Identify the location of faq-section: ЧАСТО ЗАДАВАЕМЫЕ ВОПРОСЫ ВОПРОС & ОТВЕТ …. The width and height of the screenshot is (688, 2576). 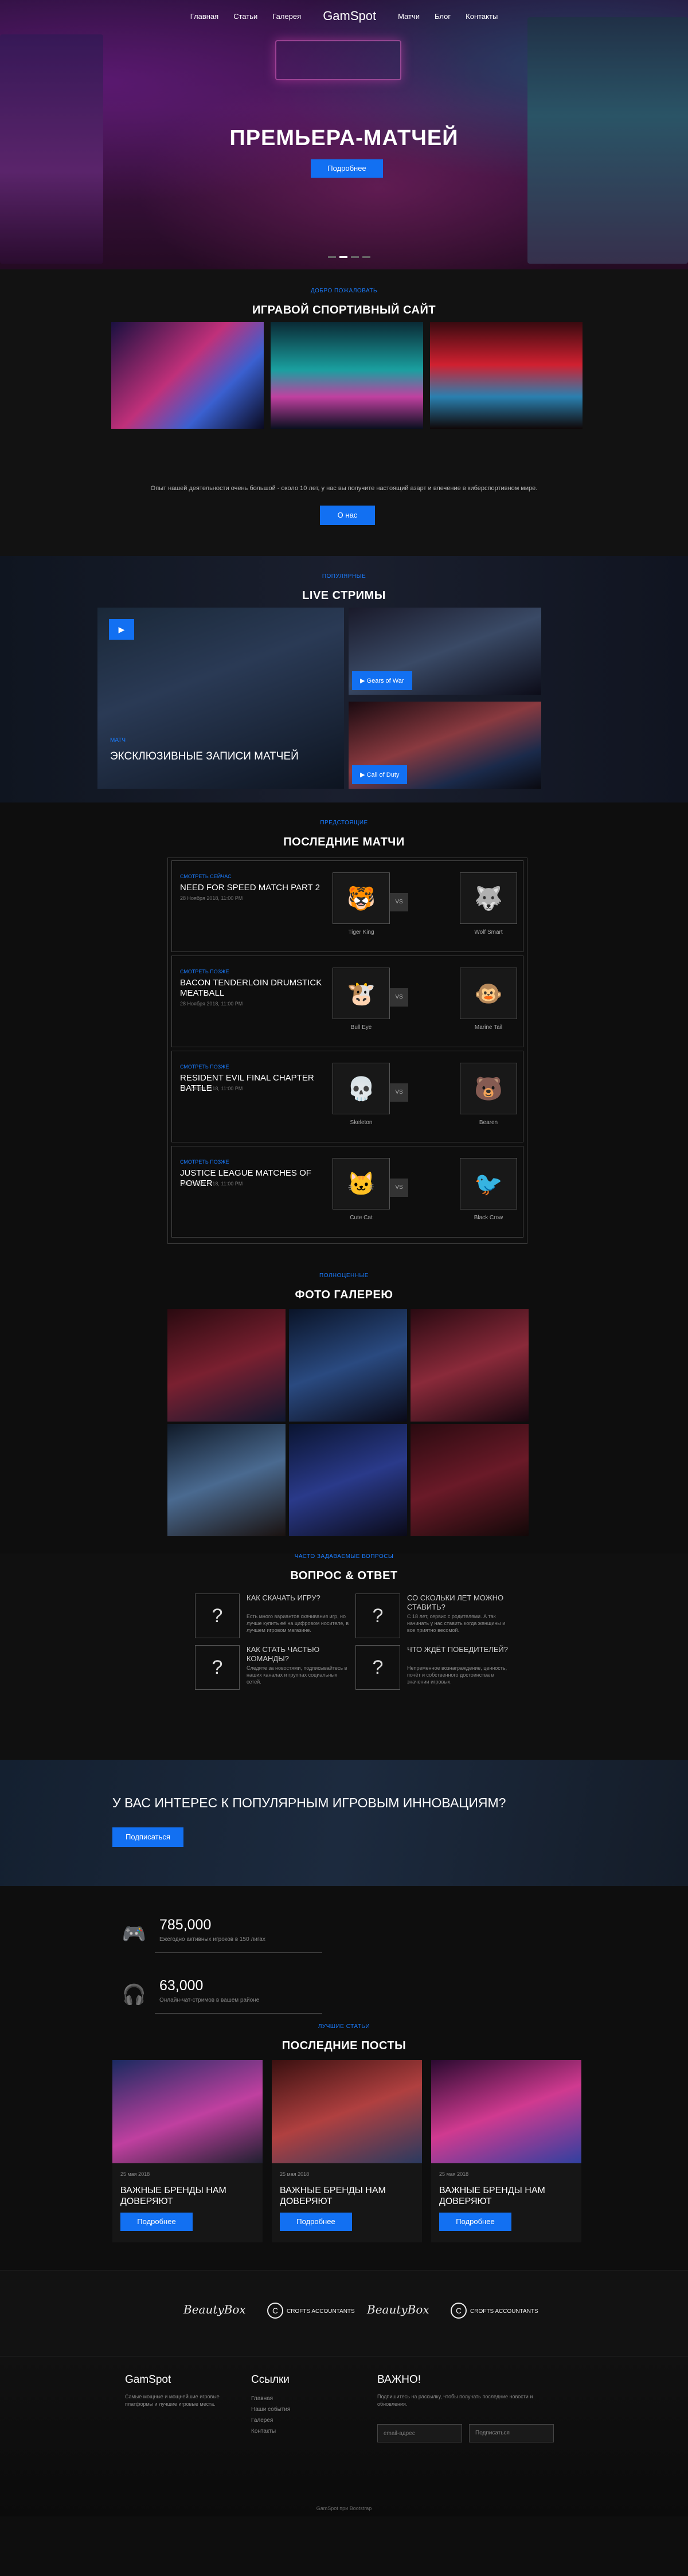
(344, 1656).